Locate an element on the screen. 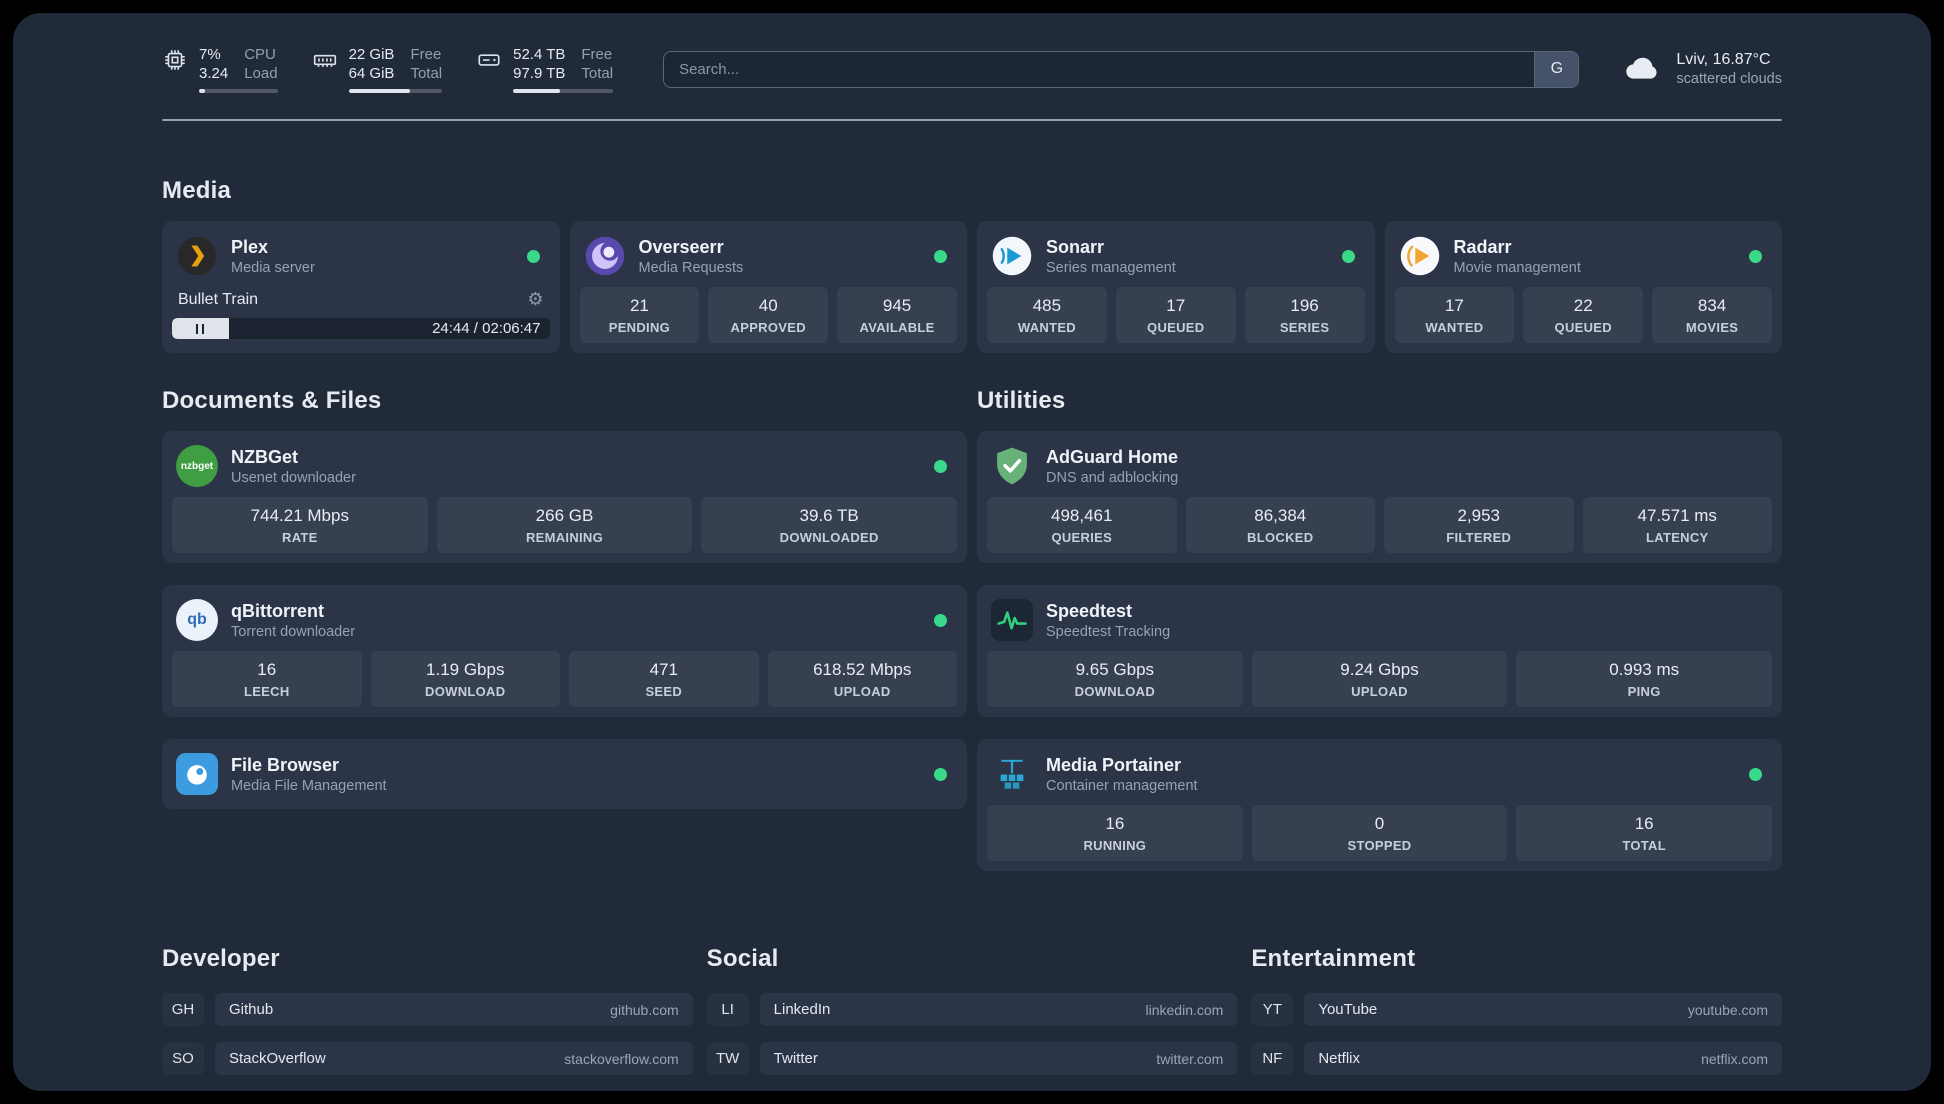 This screenshot has height=1104, width=1944. service-subtitle: Container management is located at coordinates (1122, 785).